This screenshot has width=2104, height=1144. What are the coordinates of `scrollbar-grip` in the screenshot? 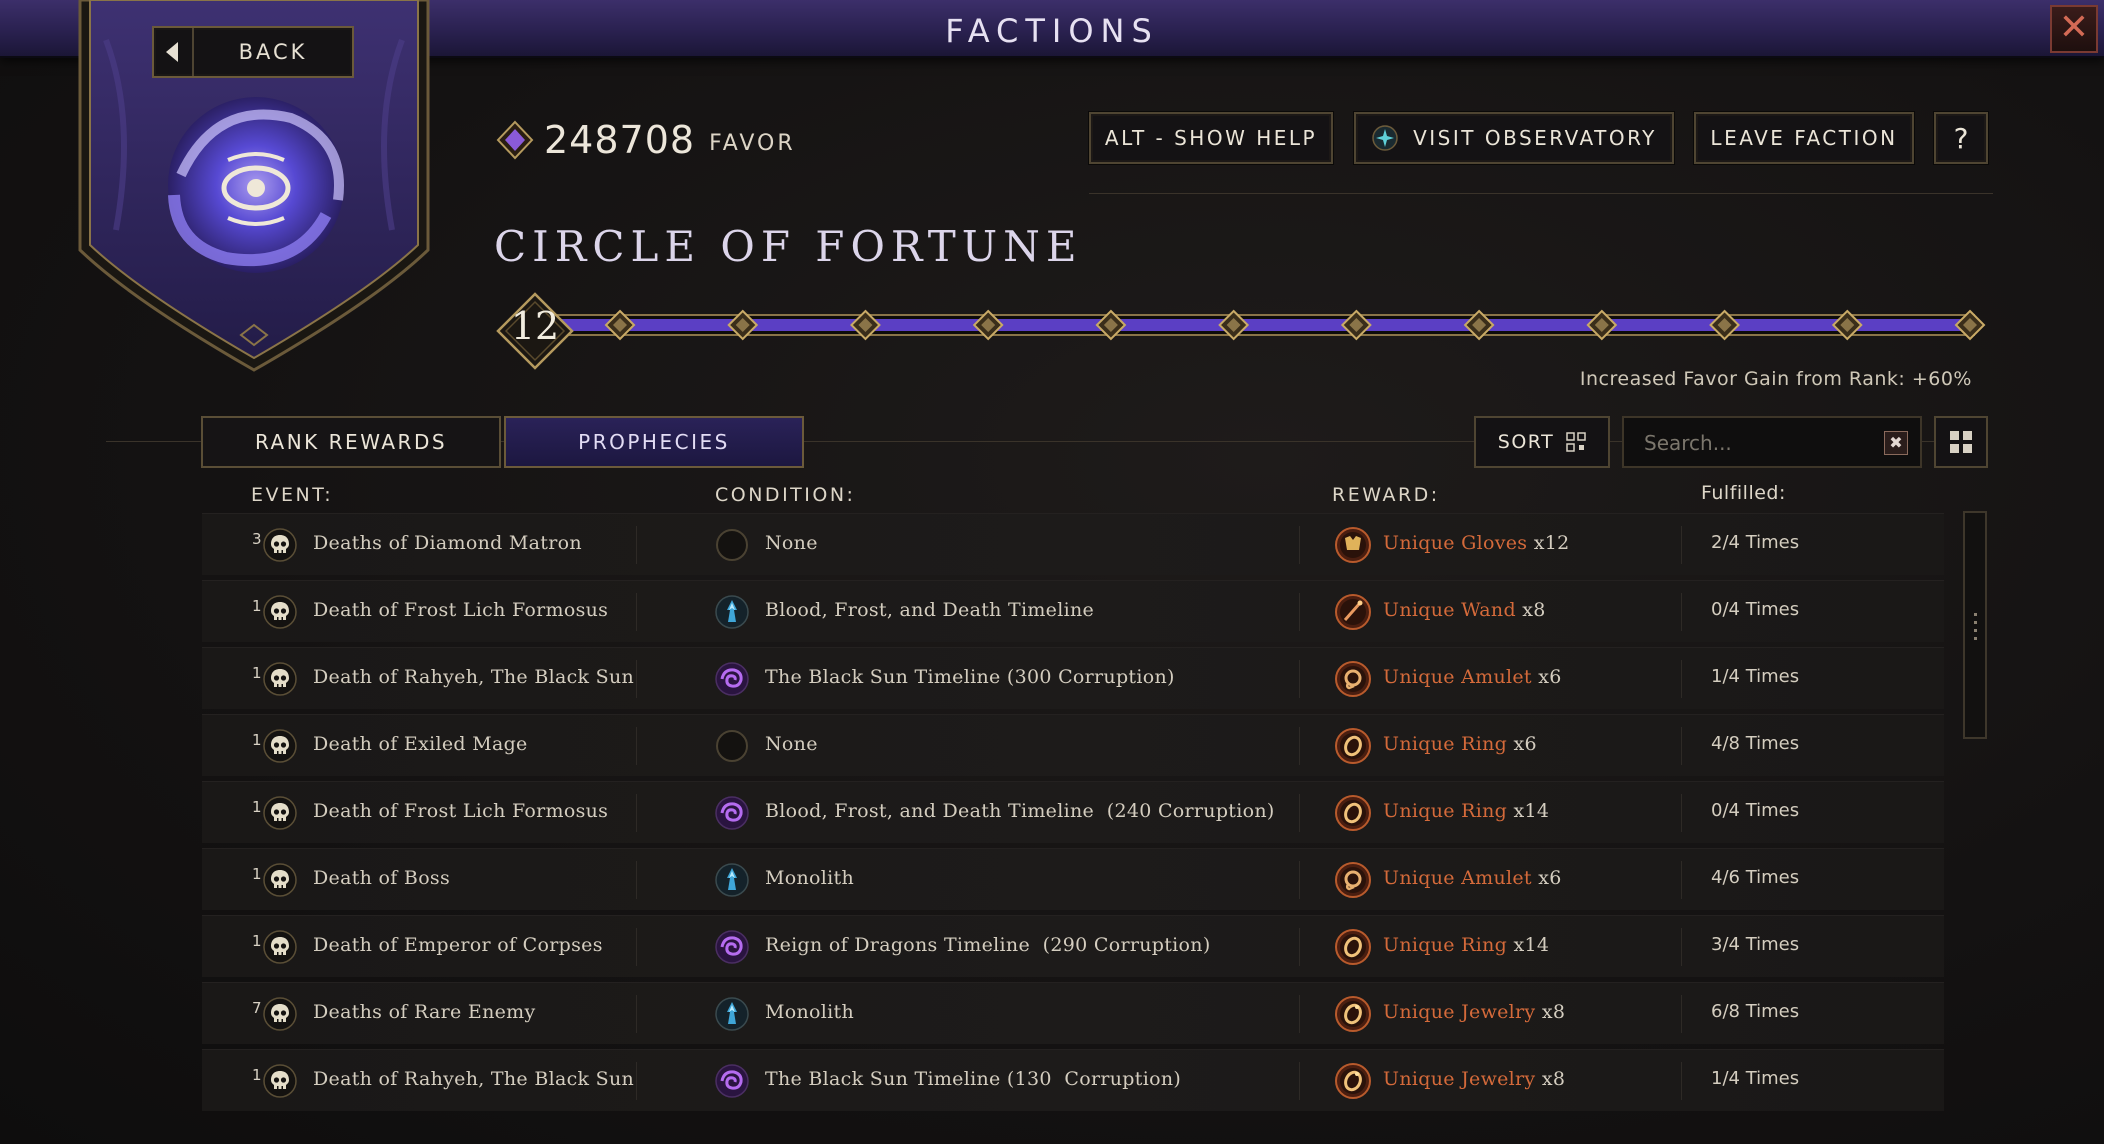 It's located at (1975, 627).